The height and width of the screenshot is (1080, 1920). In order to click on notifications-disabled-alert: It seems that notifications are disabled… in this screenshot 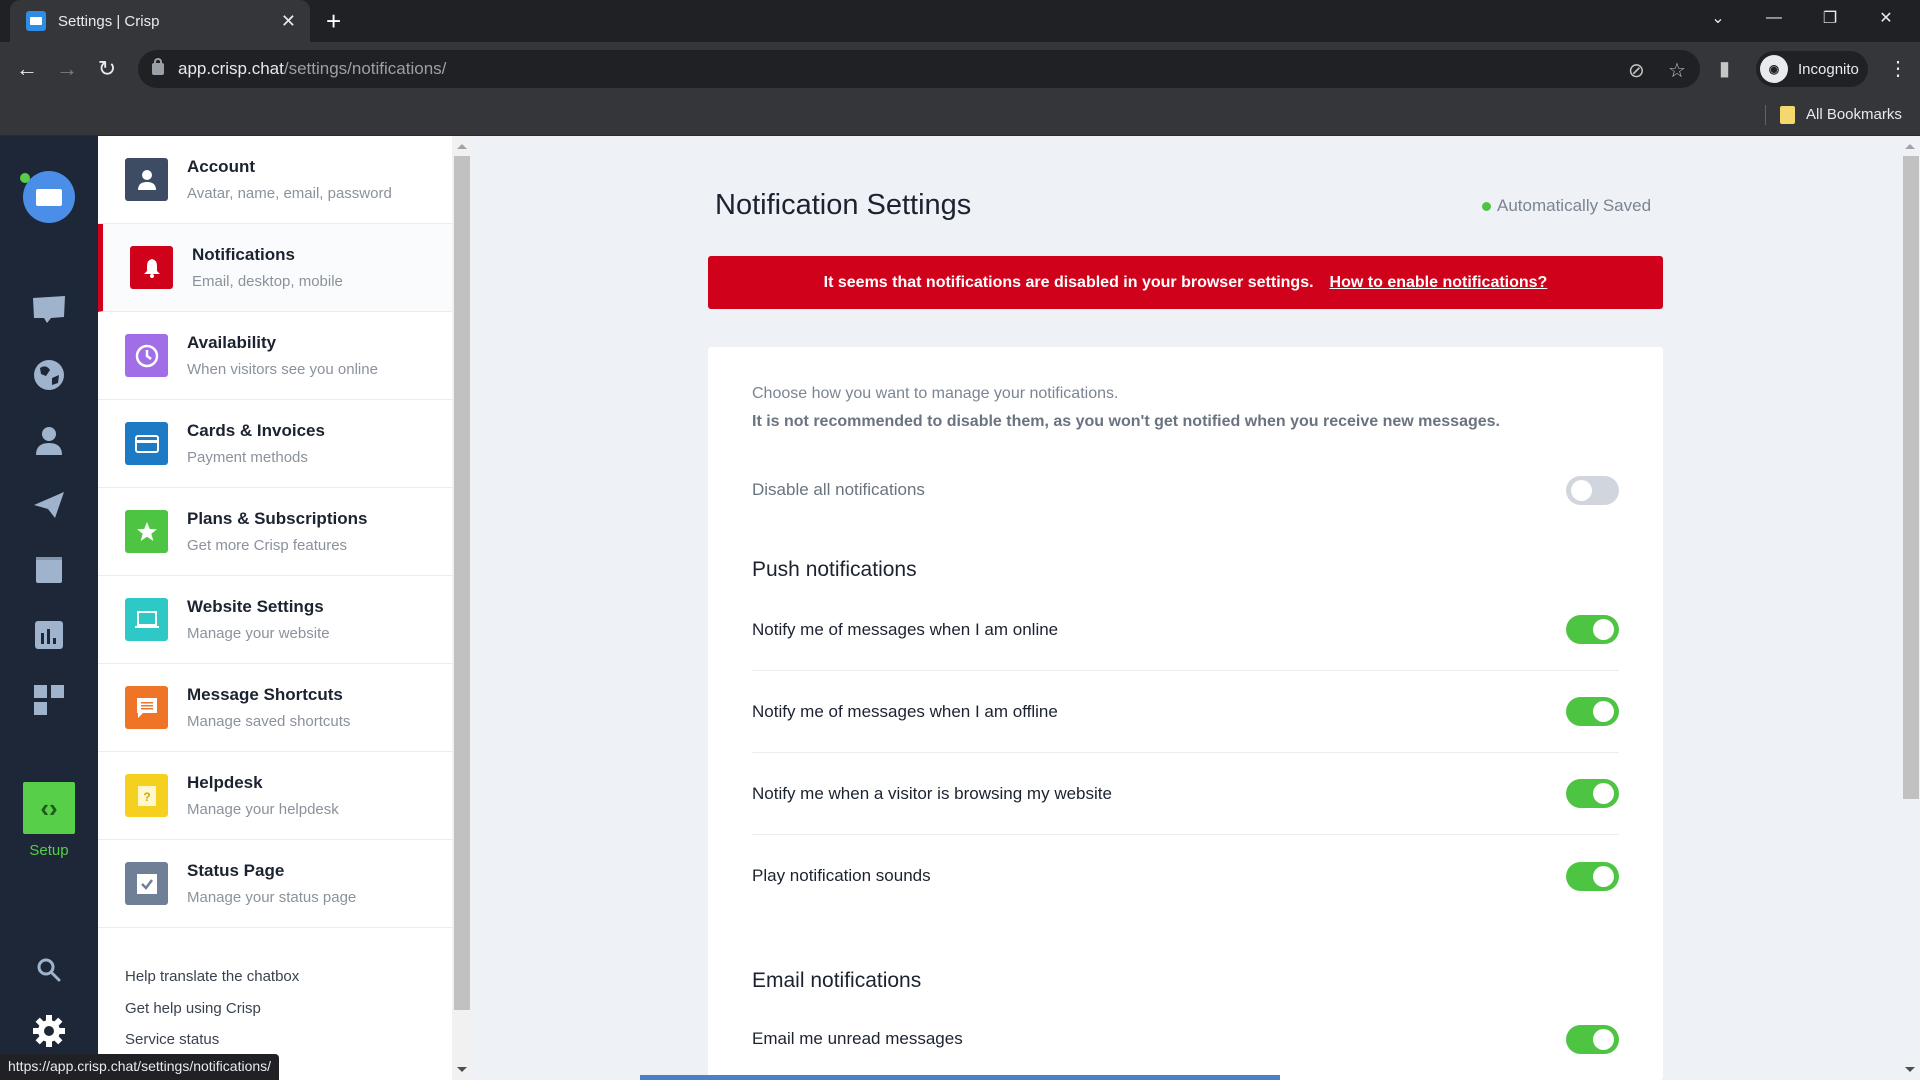, I will do `click(1185, 282)`.